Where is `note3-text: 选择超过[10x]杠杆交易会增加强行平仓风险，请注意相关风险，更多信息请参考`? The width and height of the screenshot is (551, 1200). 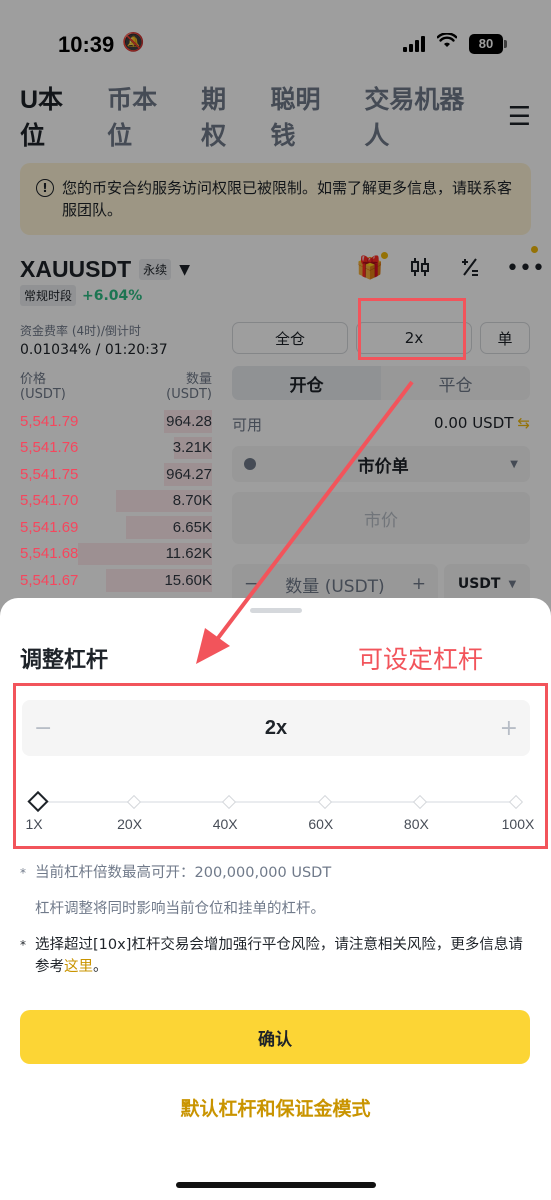 note3-text: 选择超过[10x]杠杆交易会增加强行平仓风险，请注意相关风险，更多信息请参考 is located at coordinates (279, 956).